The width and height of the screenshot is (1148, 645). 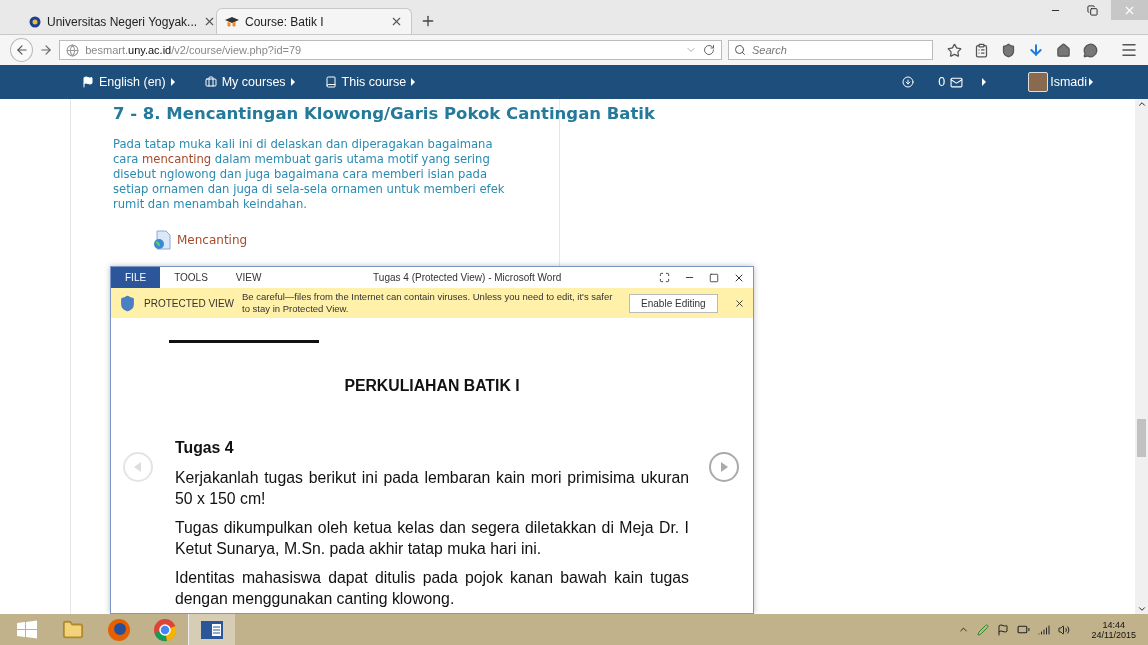 I want to click on banner-label: PROTECTED VIEW, so click(x=189, y=303).